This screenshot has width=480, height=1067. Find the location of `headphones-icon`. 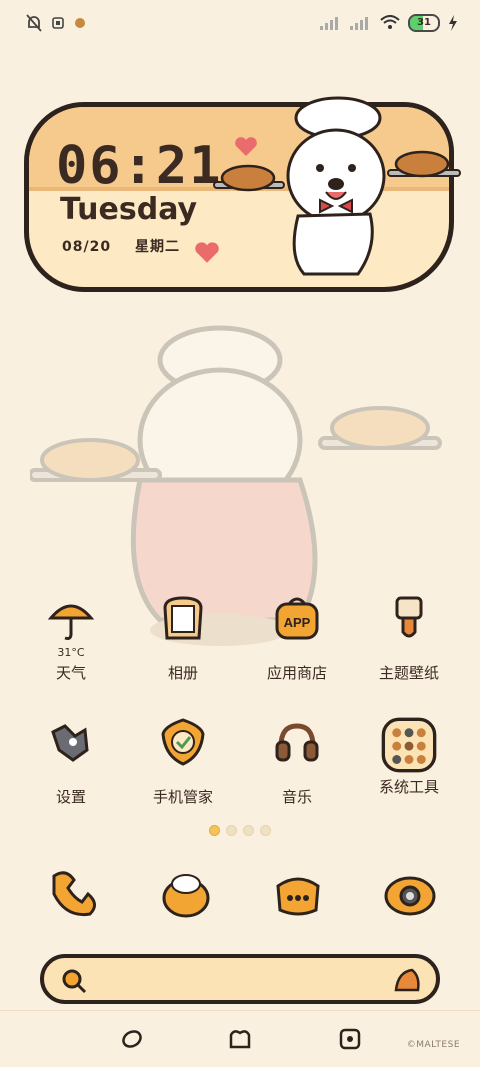

headphones-icon is located at coordinates (297, 742).